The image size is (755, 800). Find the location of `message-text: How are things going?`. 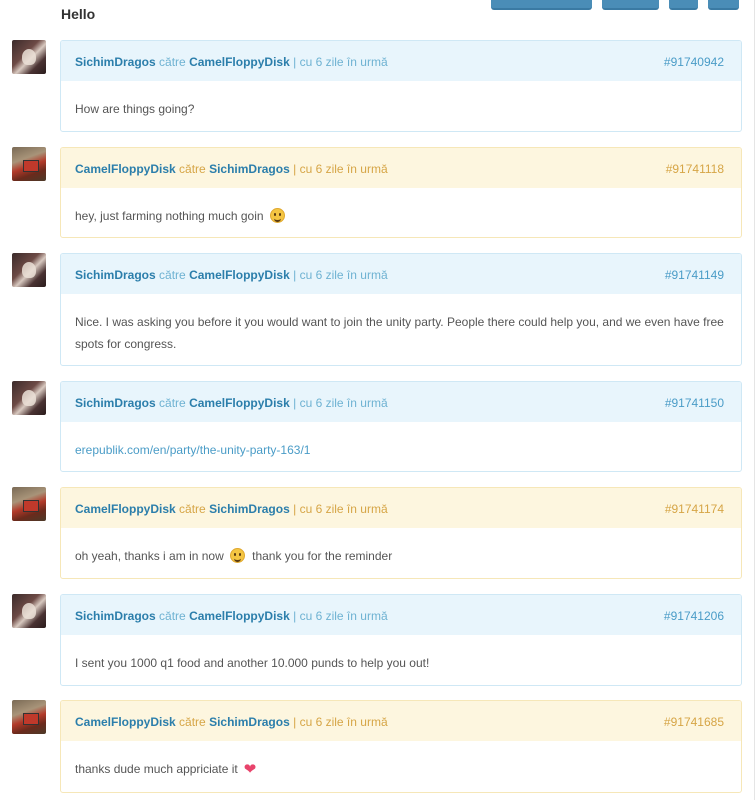

message-text: How are things going? is located at coordinates (135, 109).